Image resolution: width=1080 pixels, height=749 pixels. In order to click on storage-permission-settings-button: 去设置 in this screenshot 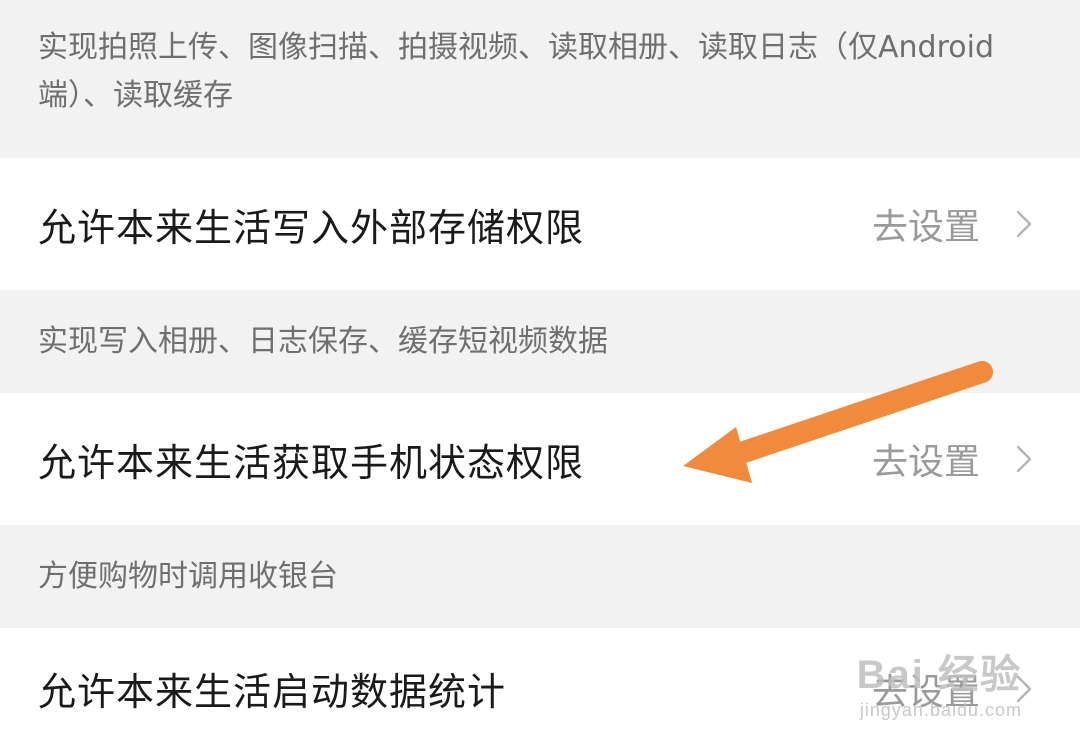, I will do `click(954, 224)`.